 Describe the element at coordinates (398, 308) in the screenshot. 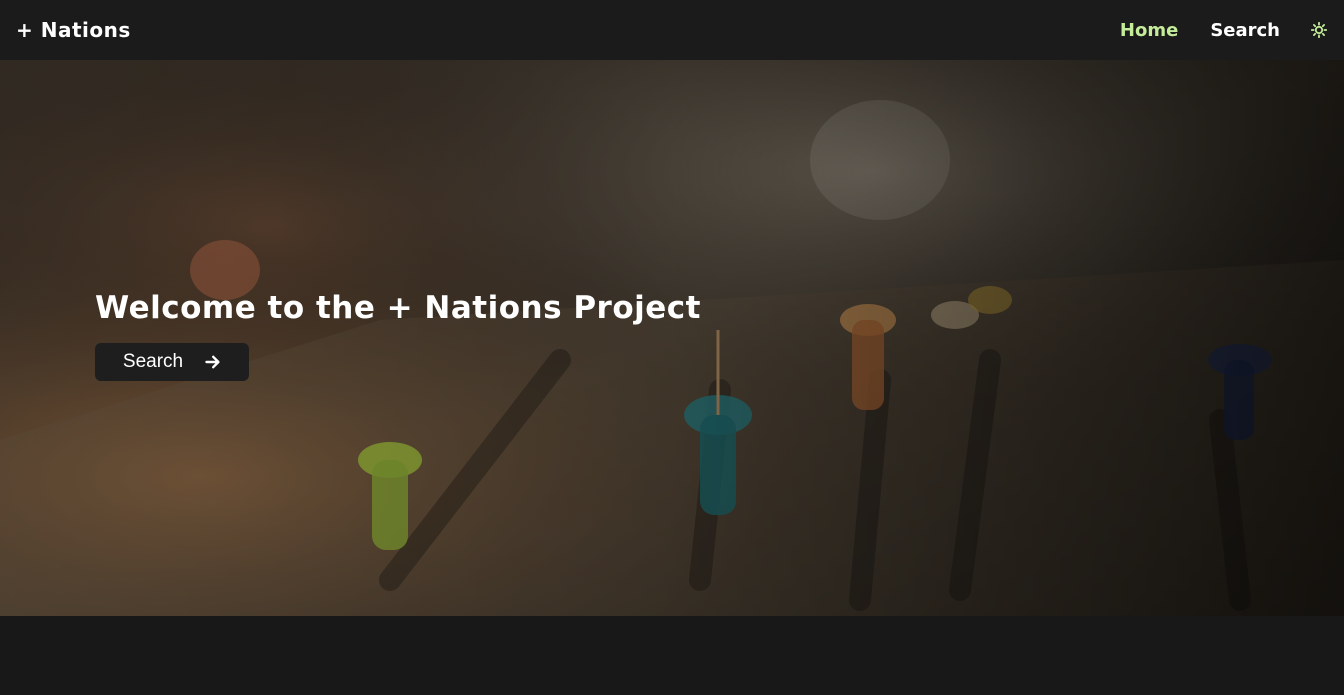

I see `hero-title: Welcome to the + Nations Project` at that location.